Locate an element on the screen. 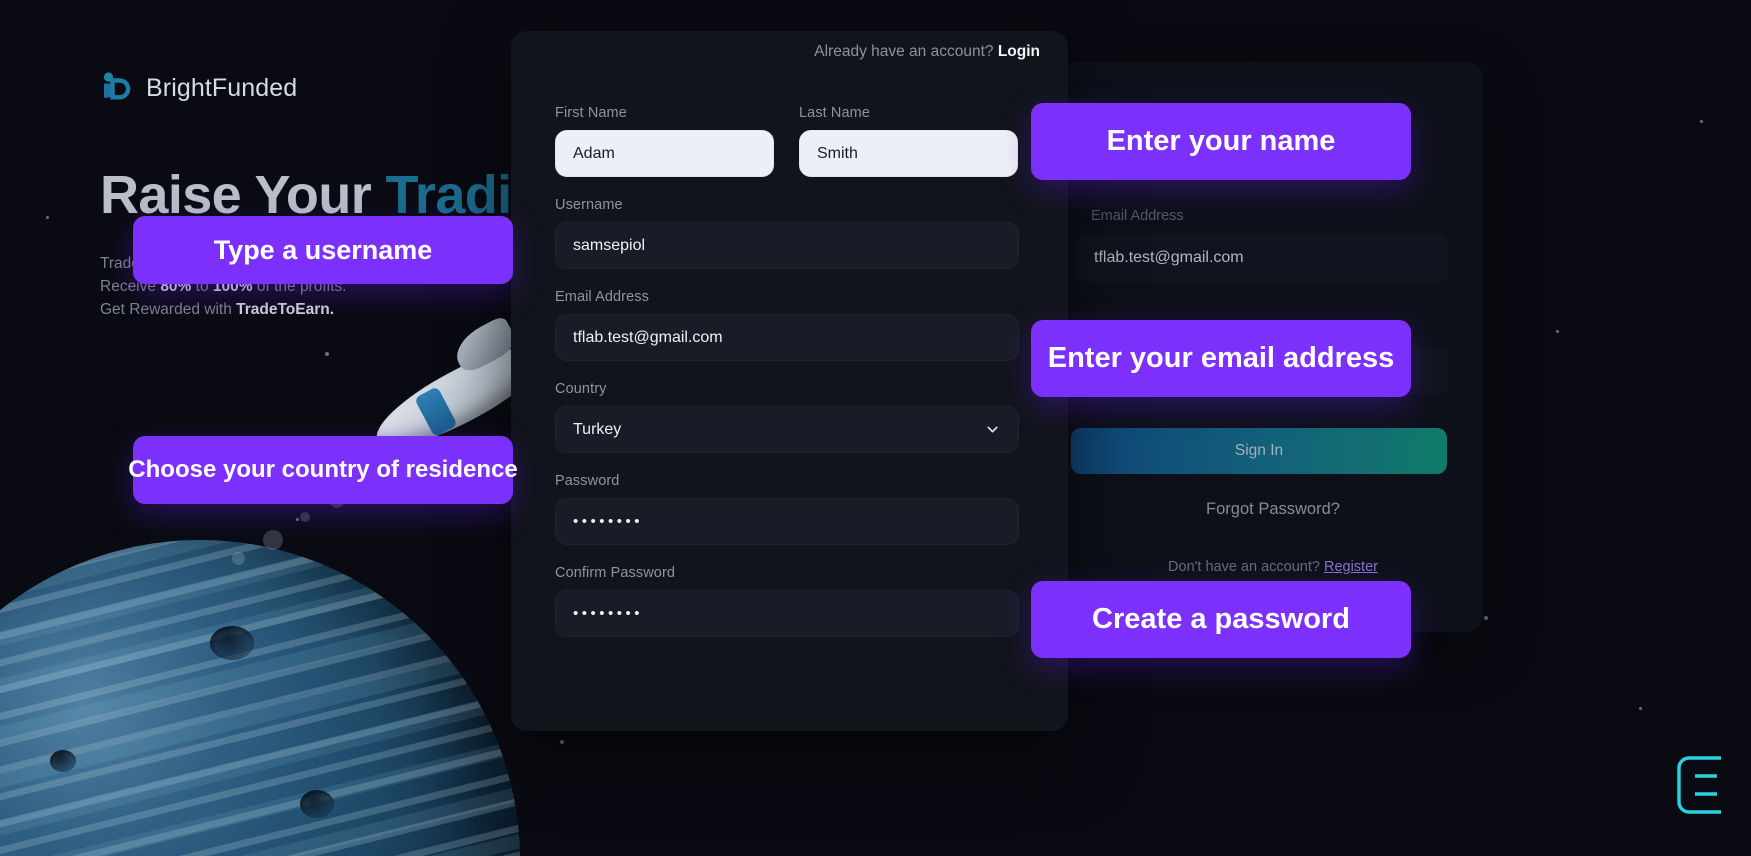  country-field: Country Turkey is located at coordinates (787, 417).